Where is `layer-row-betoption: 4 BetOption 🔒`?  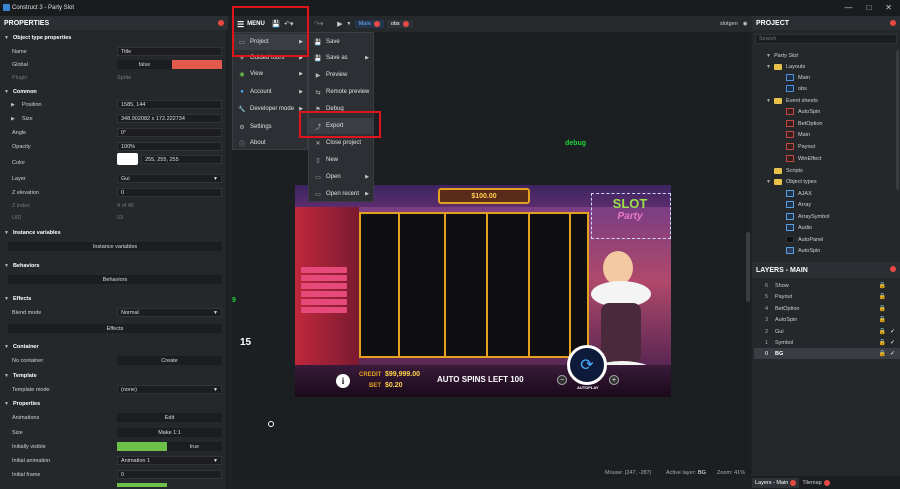 layer-row-betoption: 4 BetOption 🔒 is located at coordinates (827, 308).